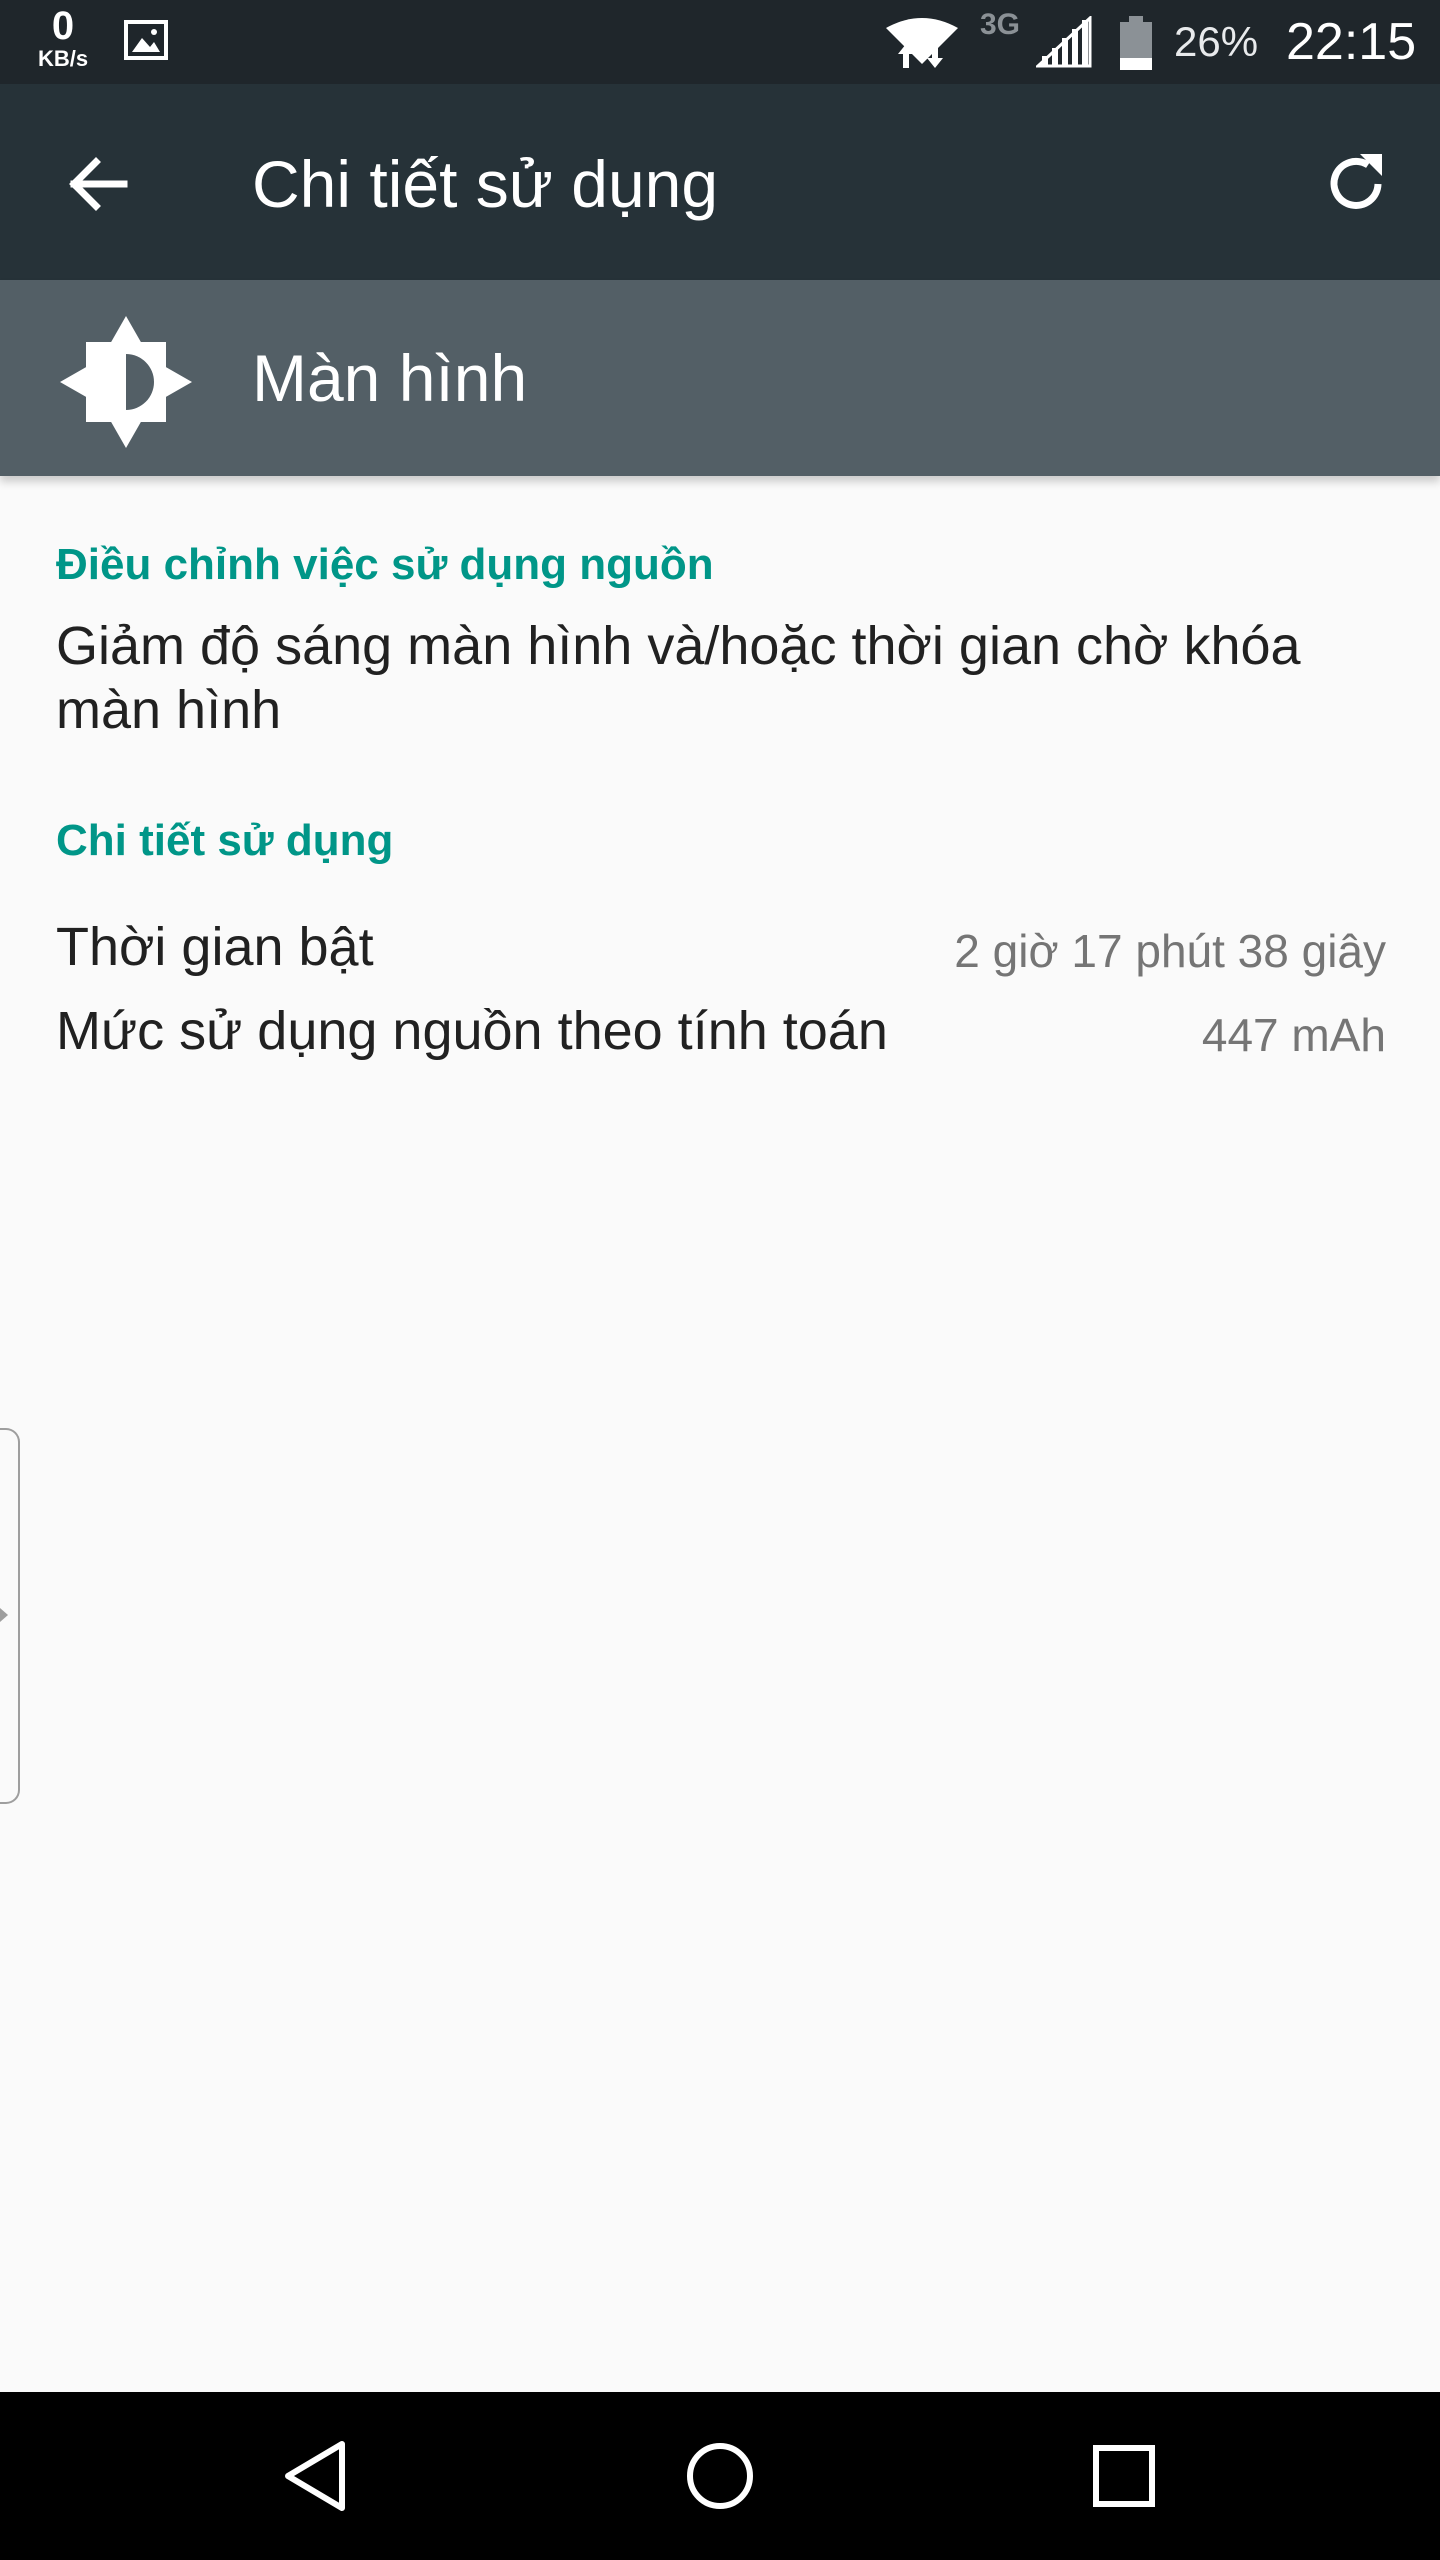 The width and height of the screenshot is (1440, 2560). Describe the element at coordinates (98, 184) in the screenshot. I see `arrow-back-icon` at that location.